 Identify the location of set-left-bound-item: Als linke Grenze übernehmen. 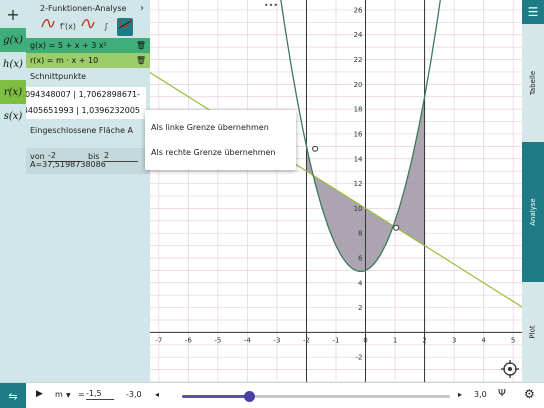
(210, 127).